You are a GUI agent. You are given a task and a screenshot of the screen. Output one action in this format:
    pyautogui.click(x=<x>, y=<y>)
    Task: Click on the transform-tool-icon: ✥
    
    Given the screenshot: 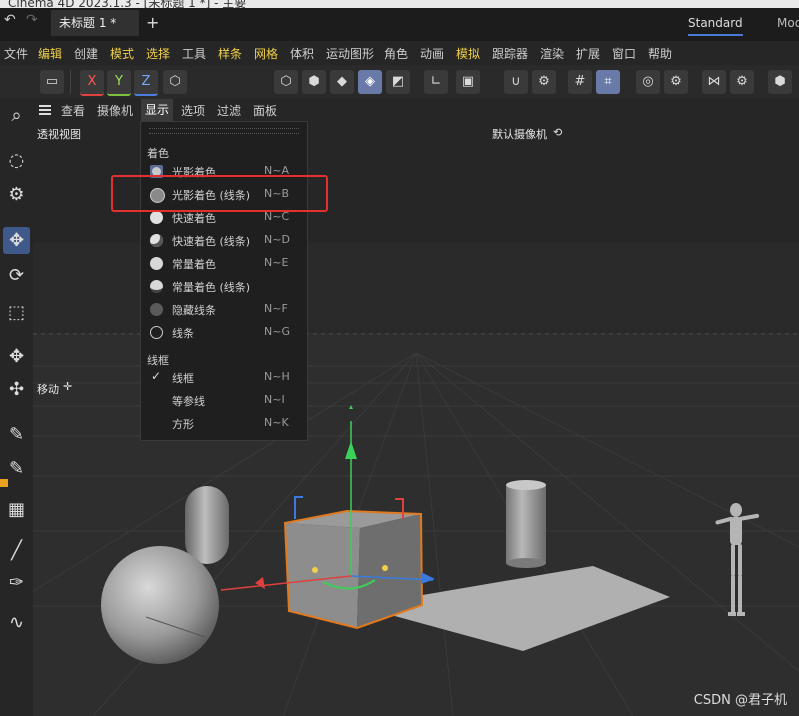 What is the action you would take?
    pyautogui.click(x=16, y=356)
    